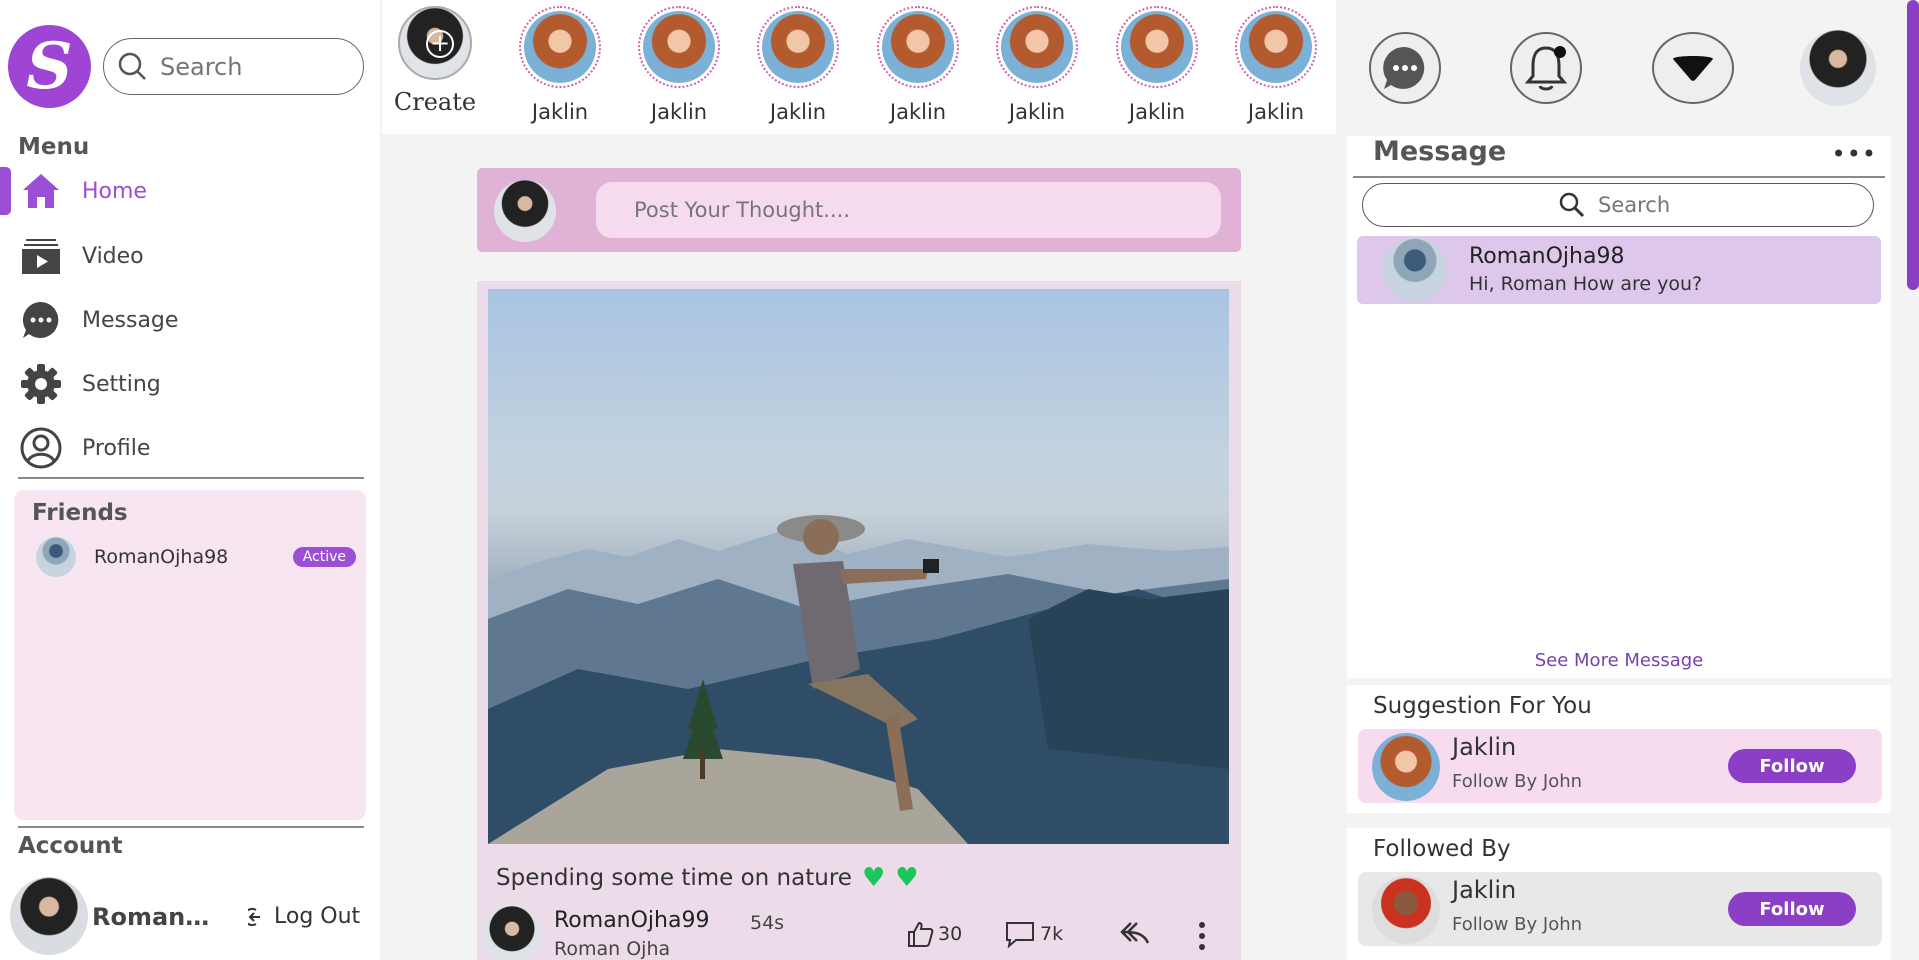 Image resolution: width=1919 pixels, height=960 pixels. What do you see at coordinates (190, 191) in the screenshot?
I see `sidebar-item-home: Home` at bounding box center [190, 191].